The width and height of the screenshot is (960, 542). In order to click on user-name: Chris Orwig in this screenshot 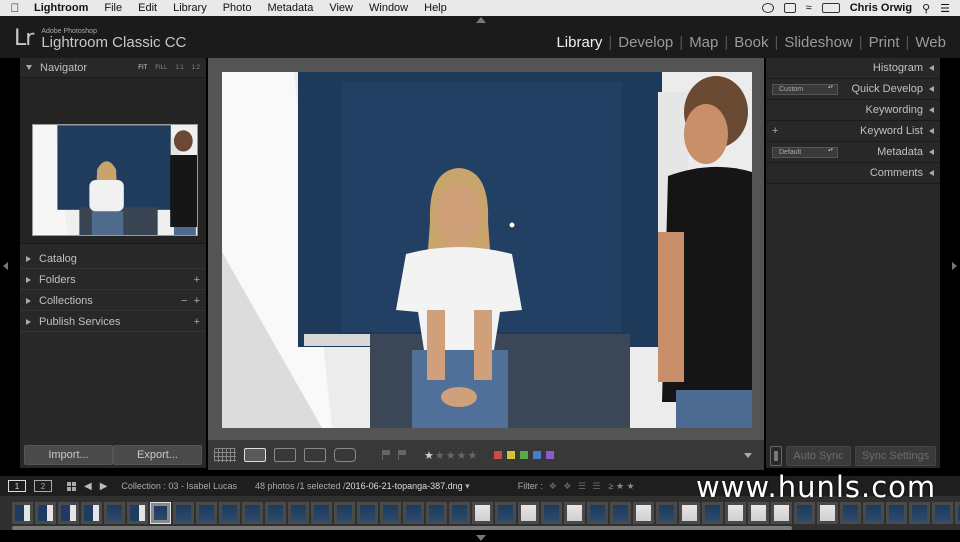, I will do `click(881, 8)`.